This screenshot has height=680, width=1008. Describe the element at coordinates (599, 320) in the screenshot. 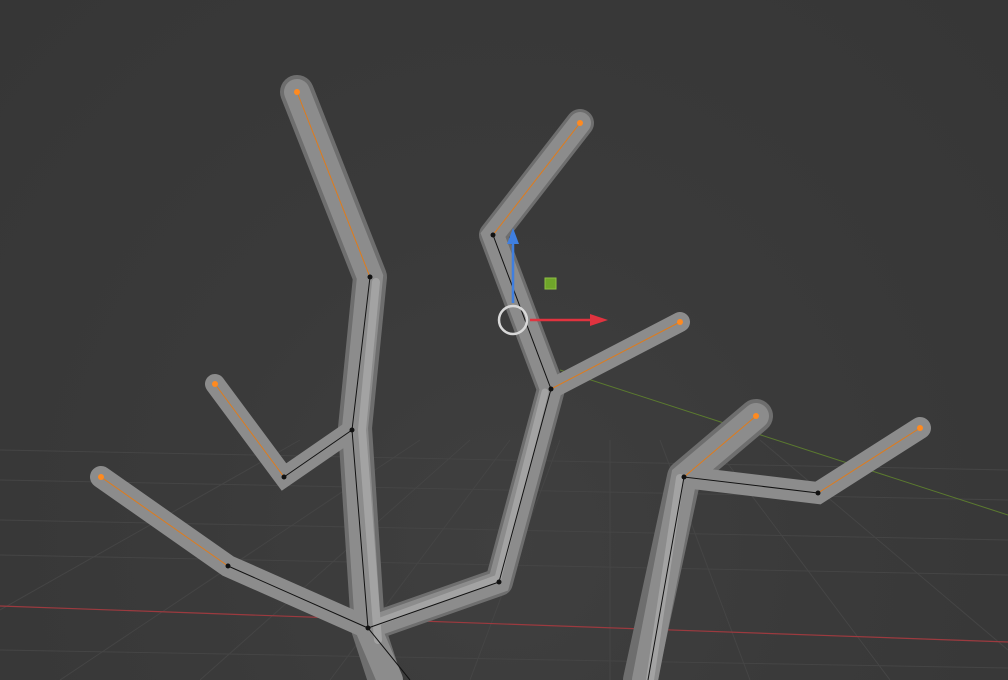

I see `x-arrow-icon` at that location.